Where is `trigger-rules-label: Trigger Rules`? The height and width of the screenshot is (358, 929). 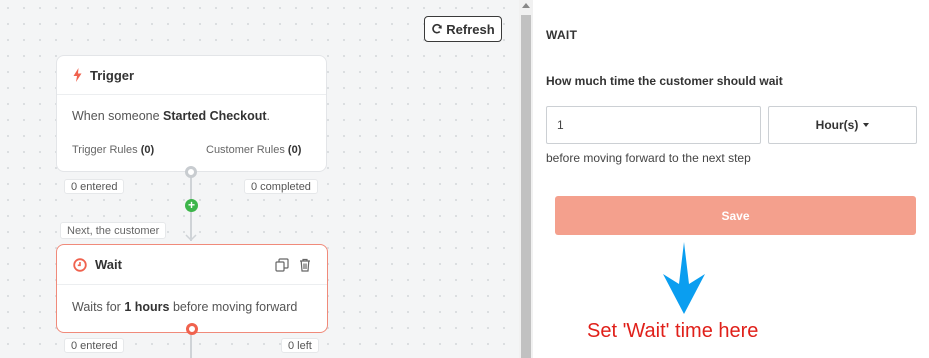
trigger-rules-label: Trigger Rules is located at coordinates (105, 150).